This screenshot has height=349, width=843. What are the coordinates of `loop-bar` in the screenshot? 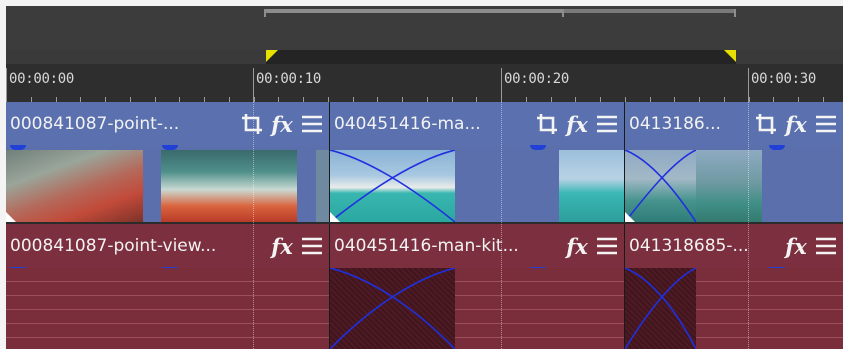 It's located at (424, 57).